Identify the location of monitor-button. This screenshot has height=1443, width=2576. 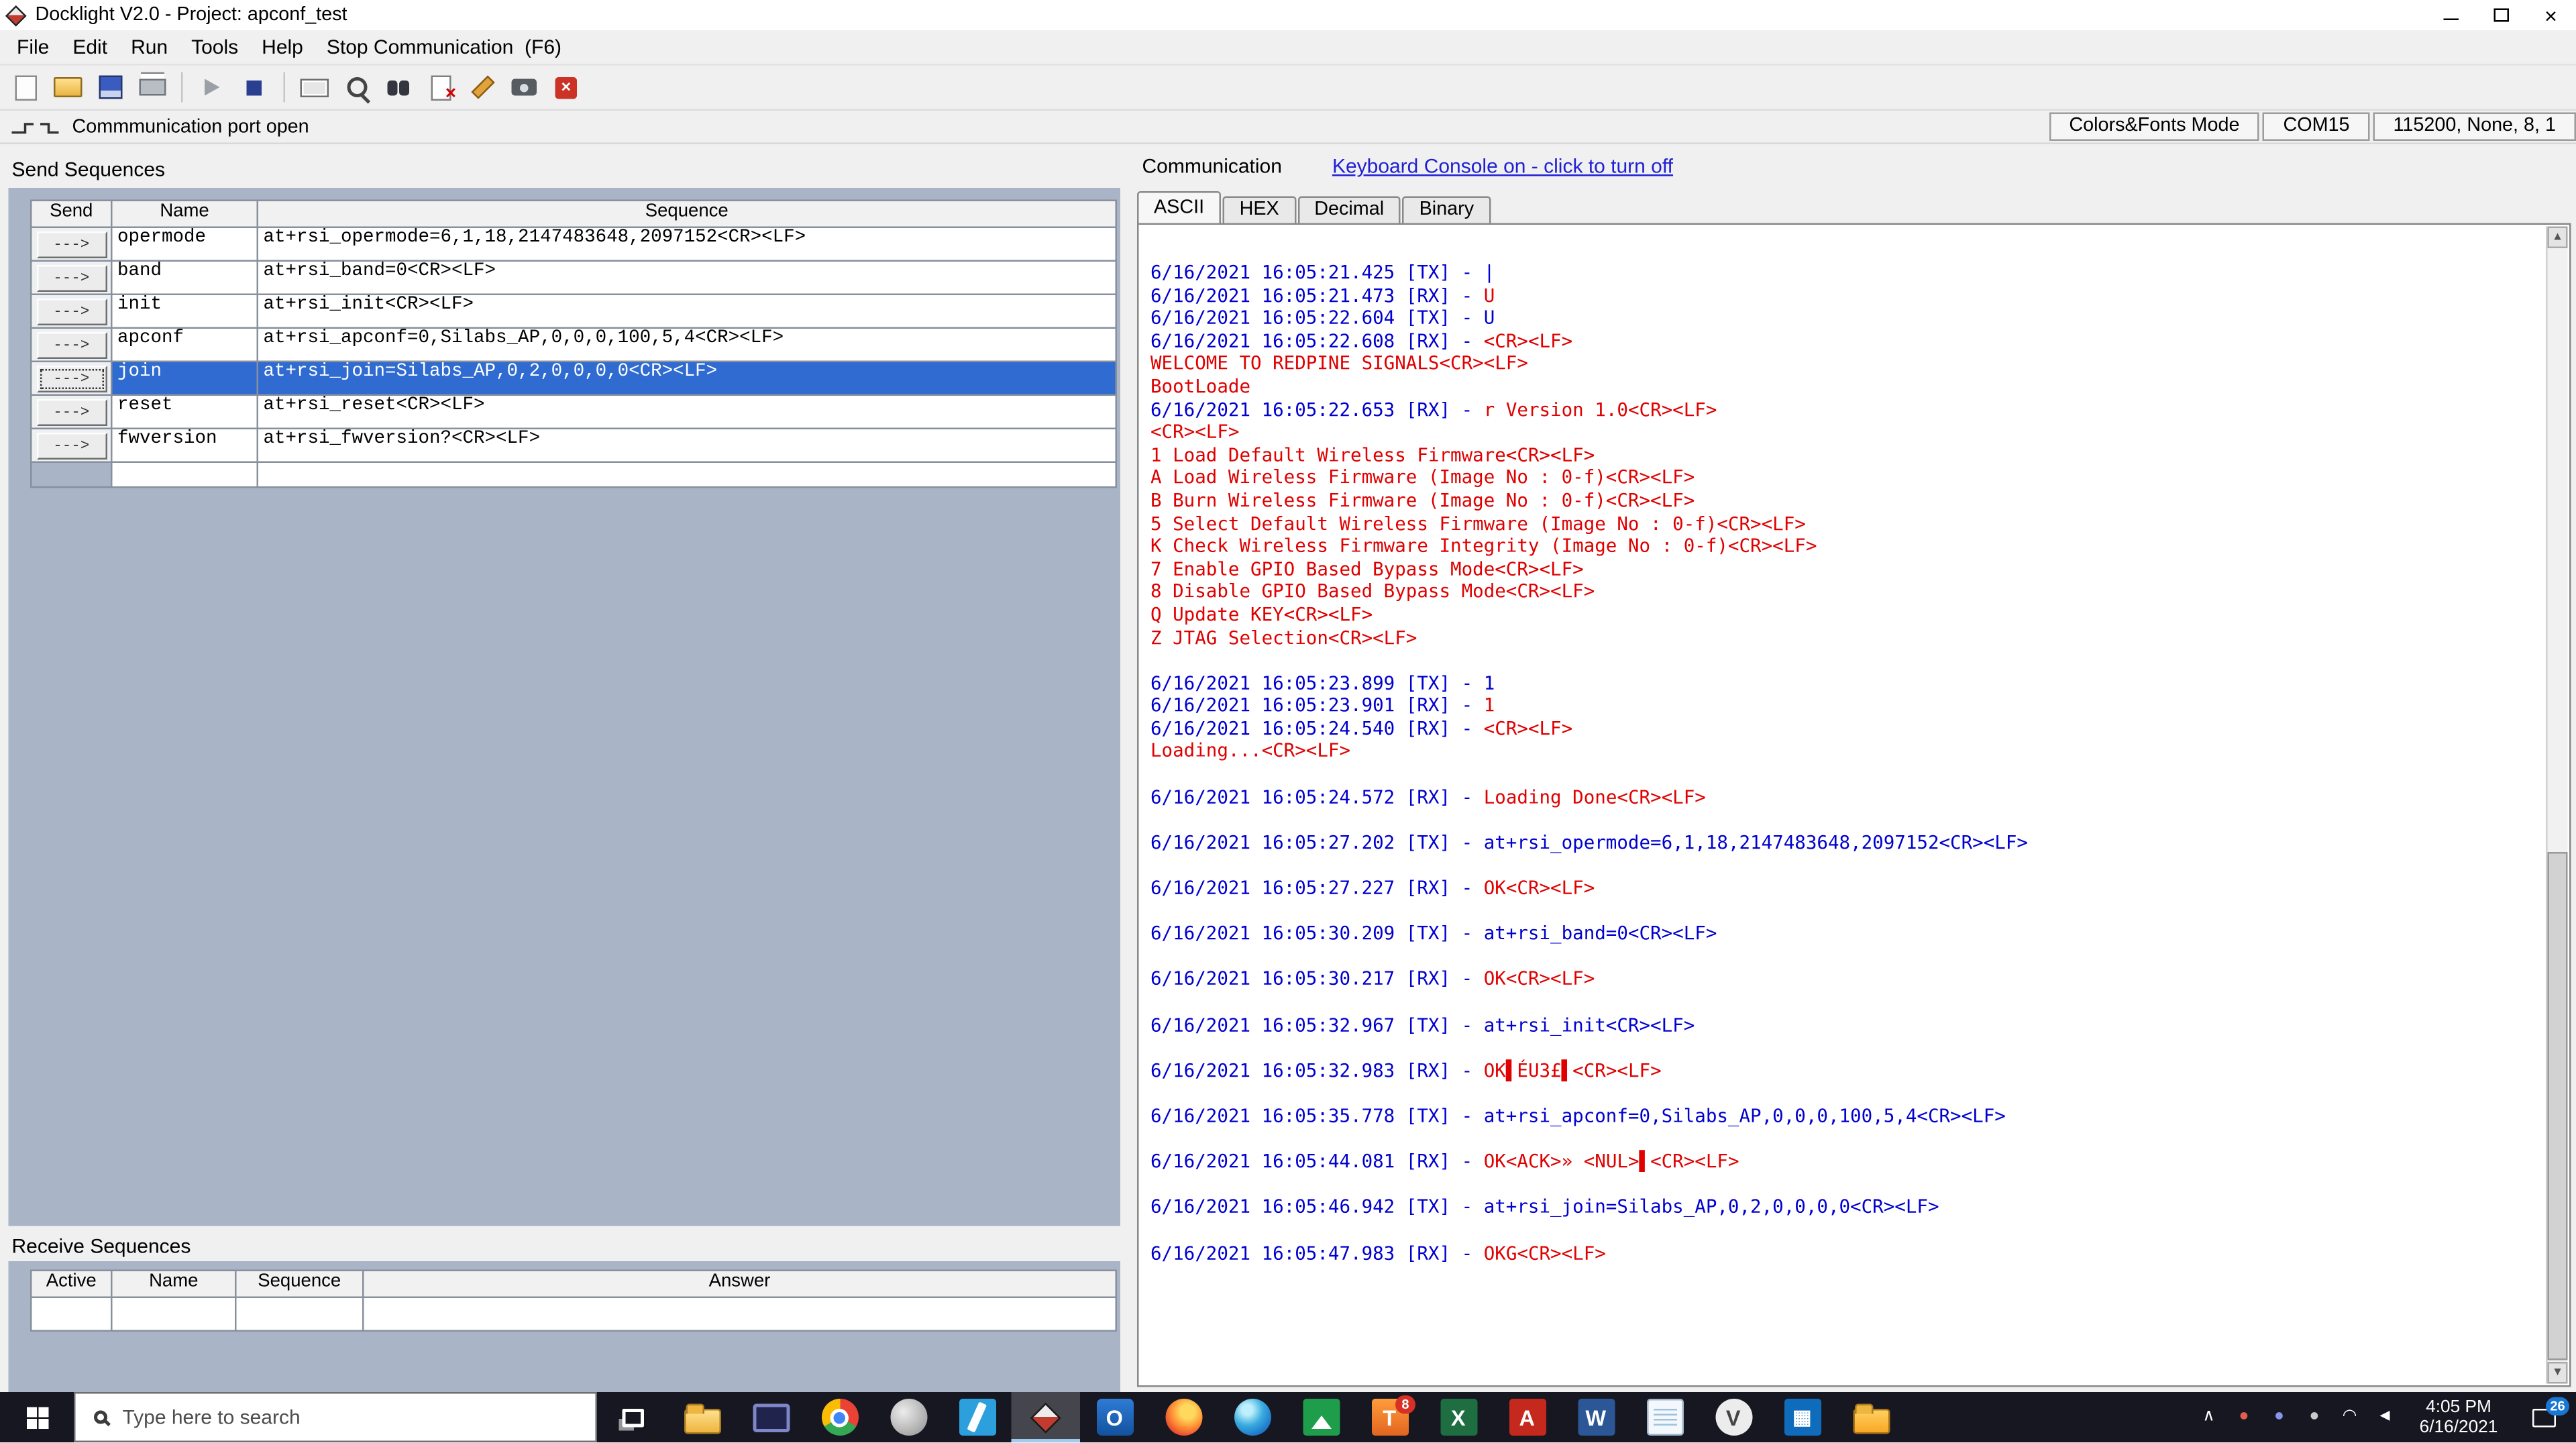
(356, 87).